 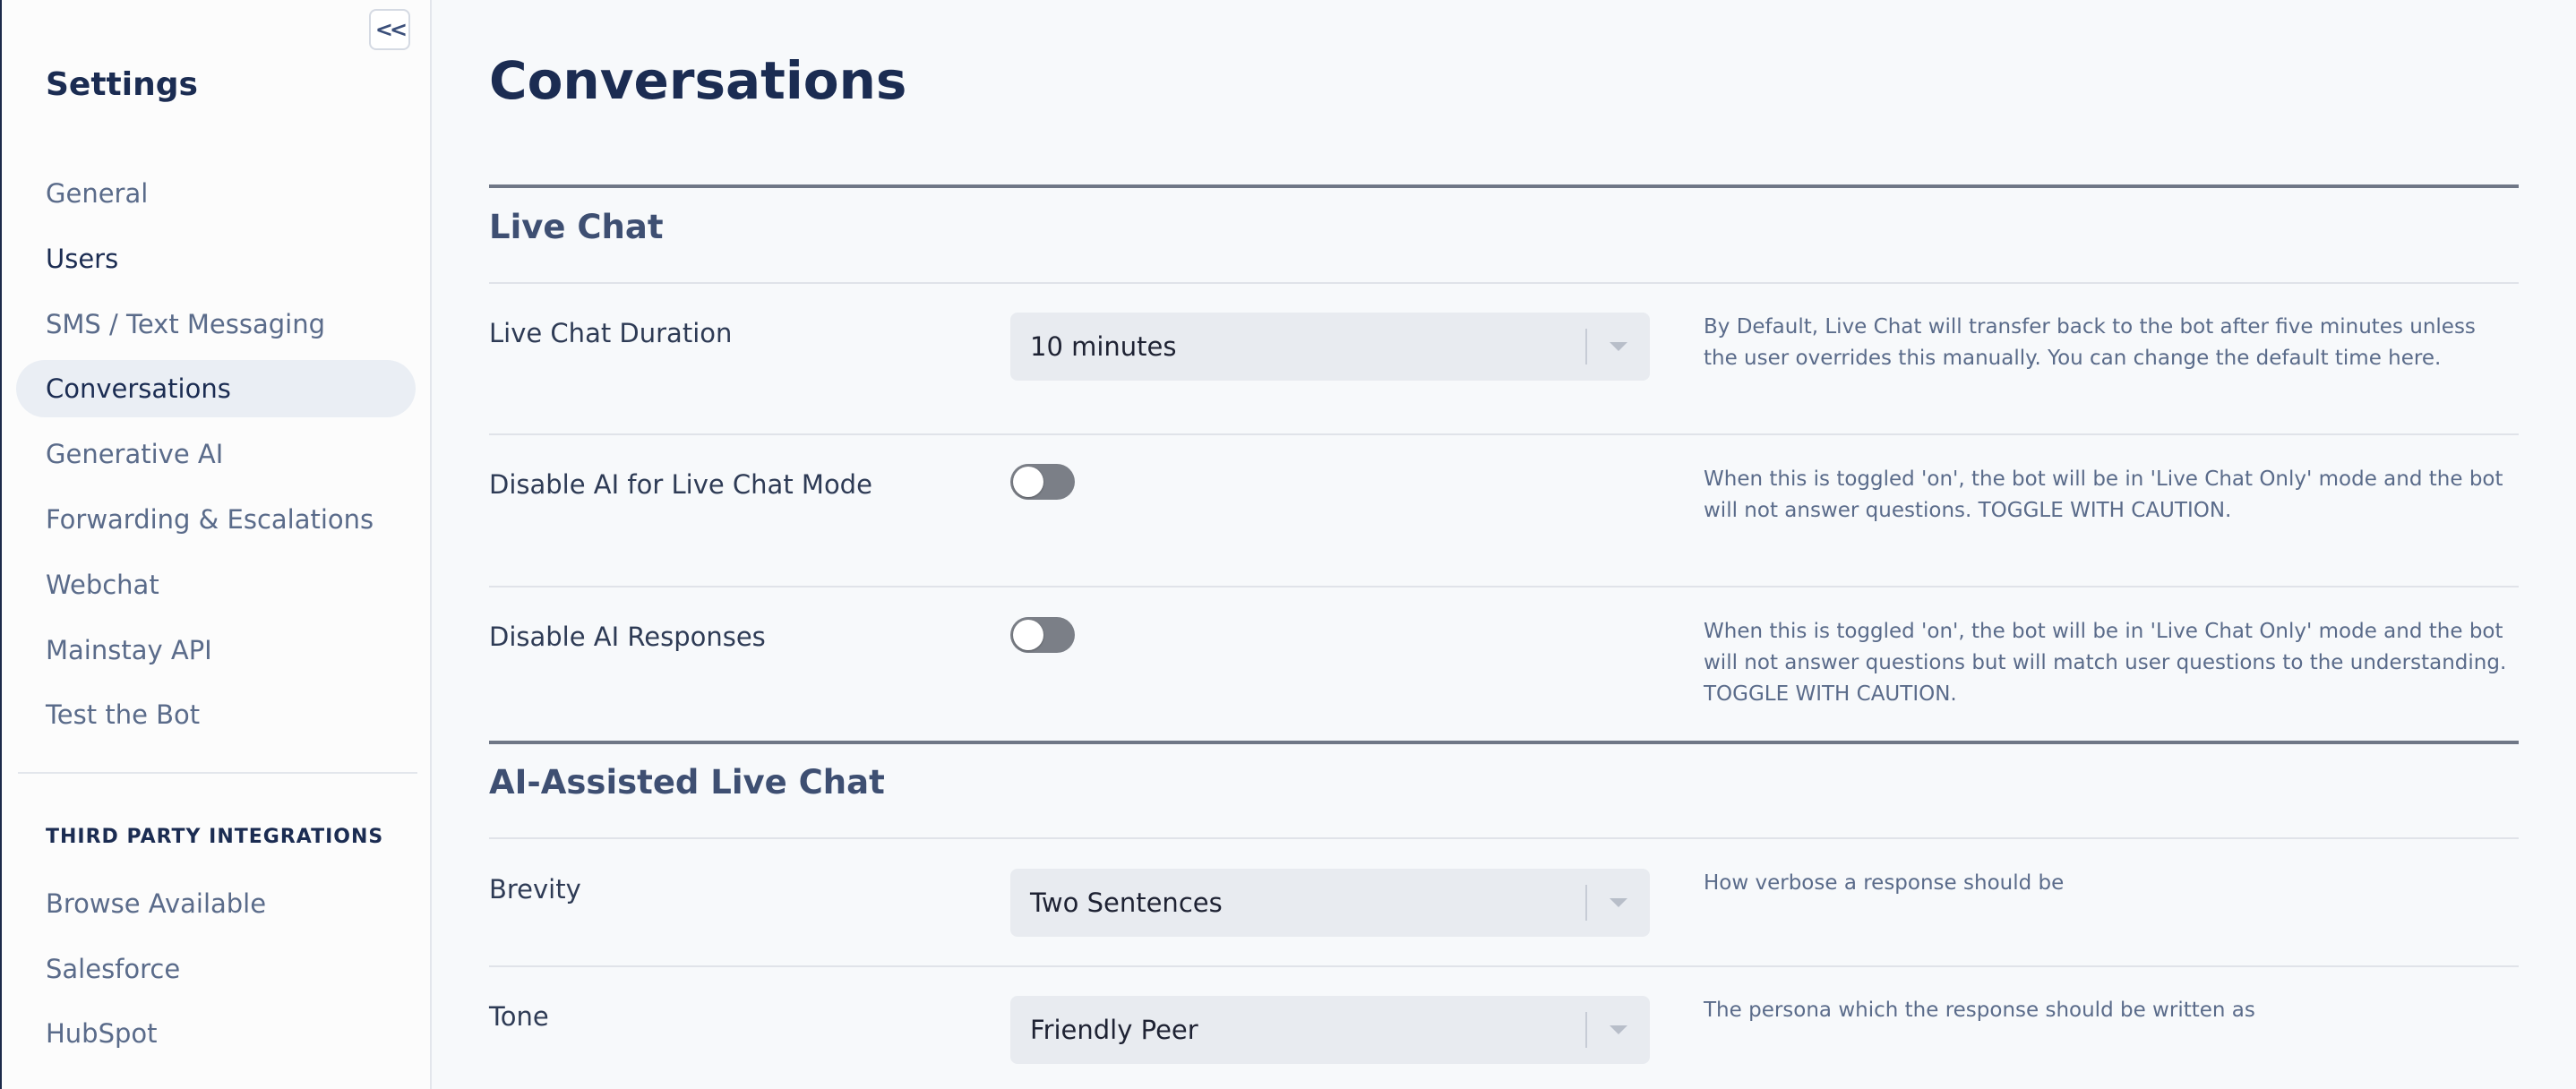 What do you see at coordinates (216, 585) in the screenshot?
I see `sidebar-item-webchat: Webchat` at bounding box center [216, 585].